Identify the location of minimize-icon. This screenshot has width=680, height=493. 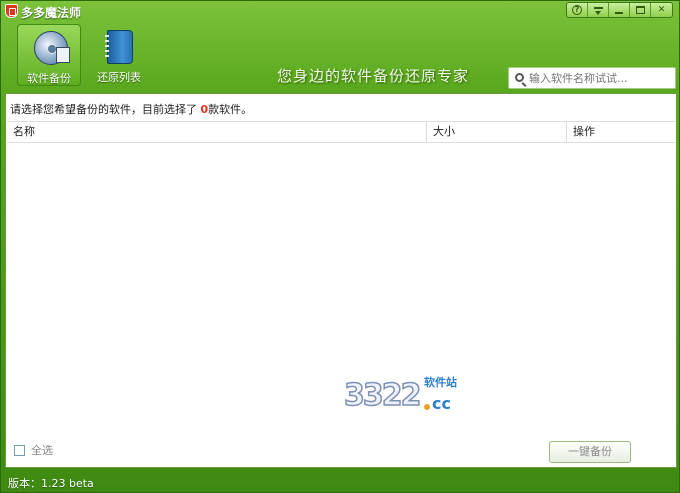
(619, 13).